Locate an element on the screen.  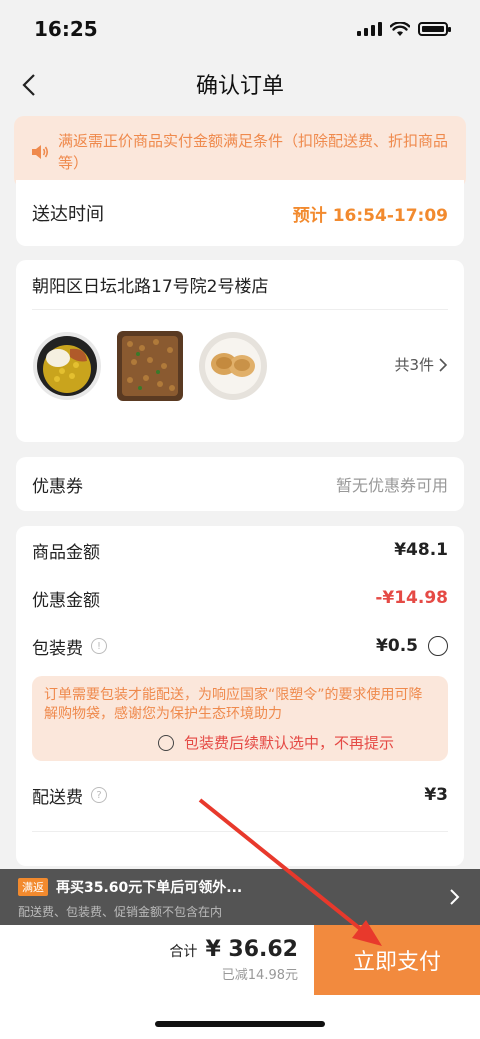
home-indicator-area is located at coordinates (240, 1017).